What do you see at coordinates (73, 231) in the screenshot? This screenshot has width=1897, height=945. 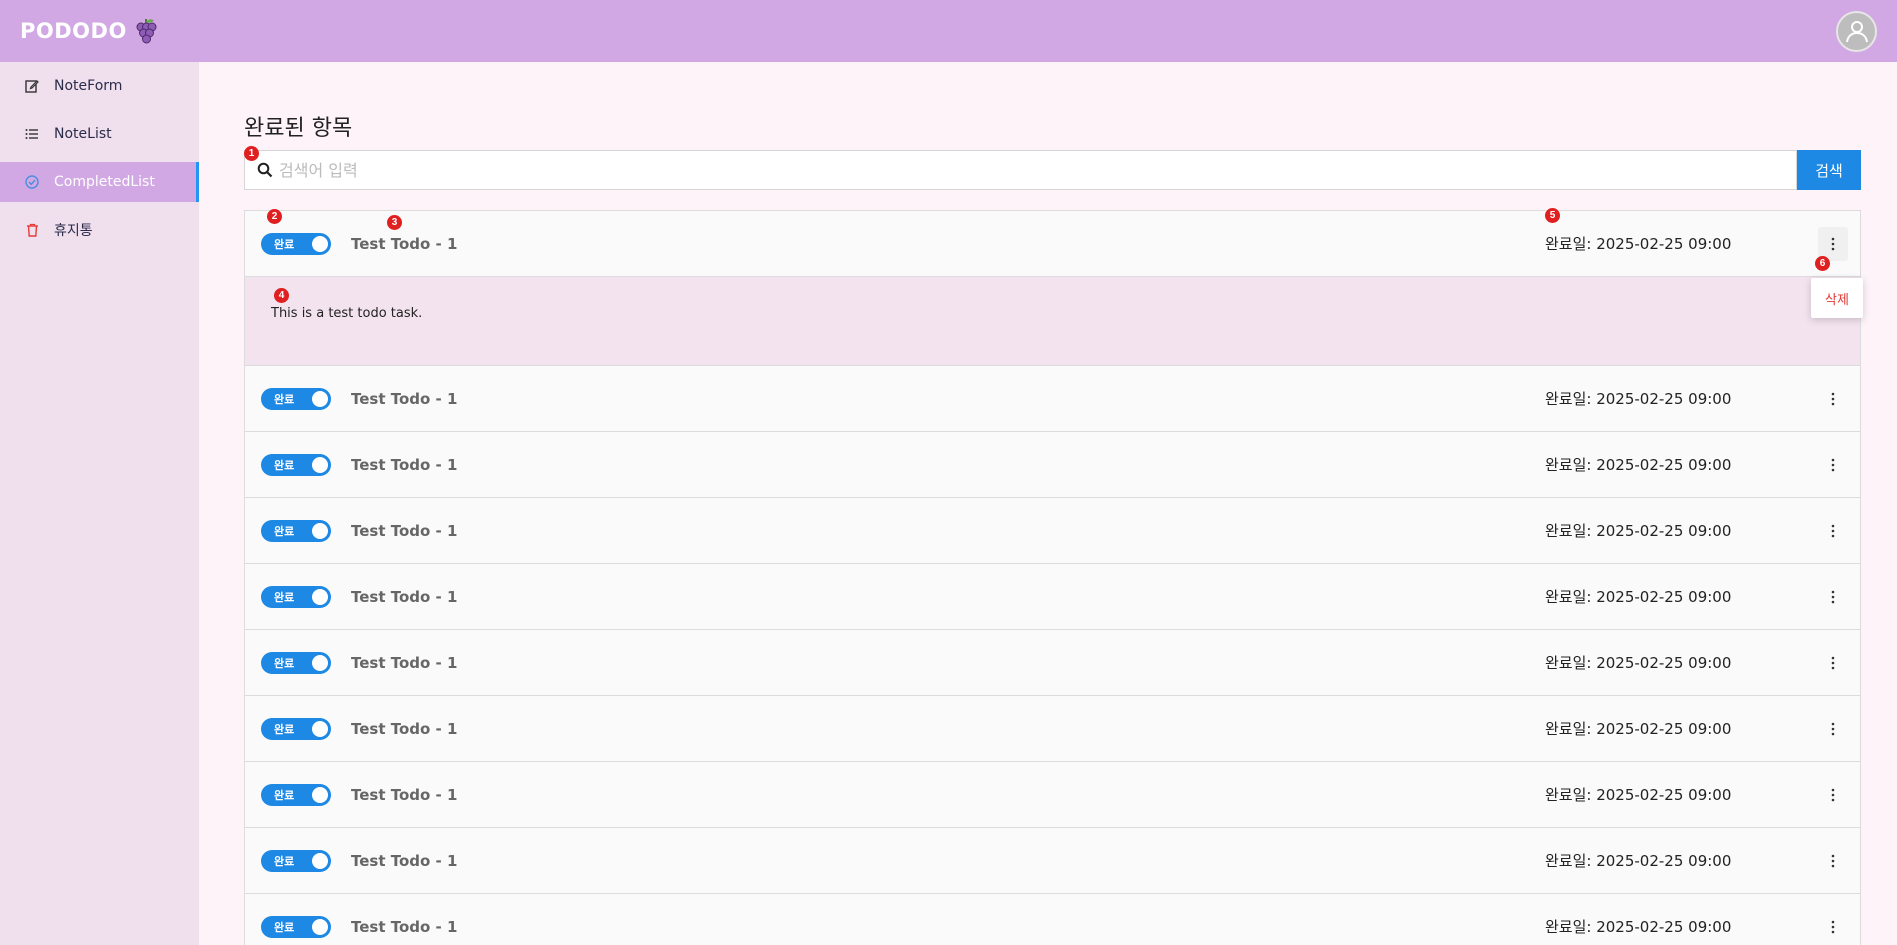 I see `sidebar-item-label: 휴지통` at bounding box center [73, 231].